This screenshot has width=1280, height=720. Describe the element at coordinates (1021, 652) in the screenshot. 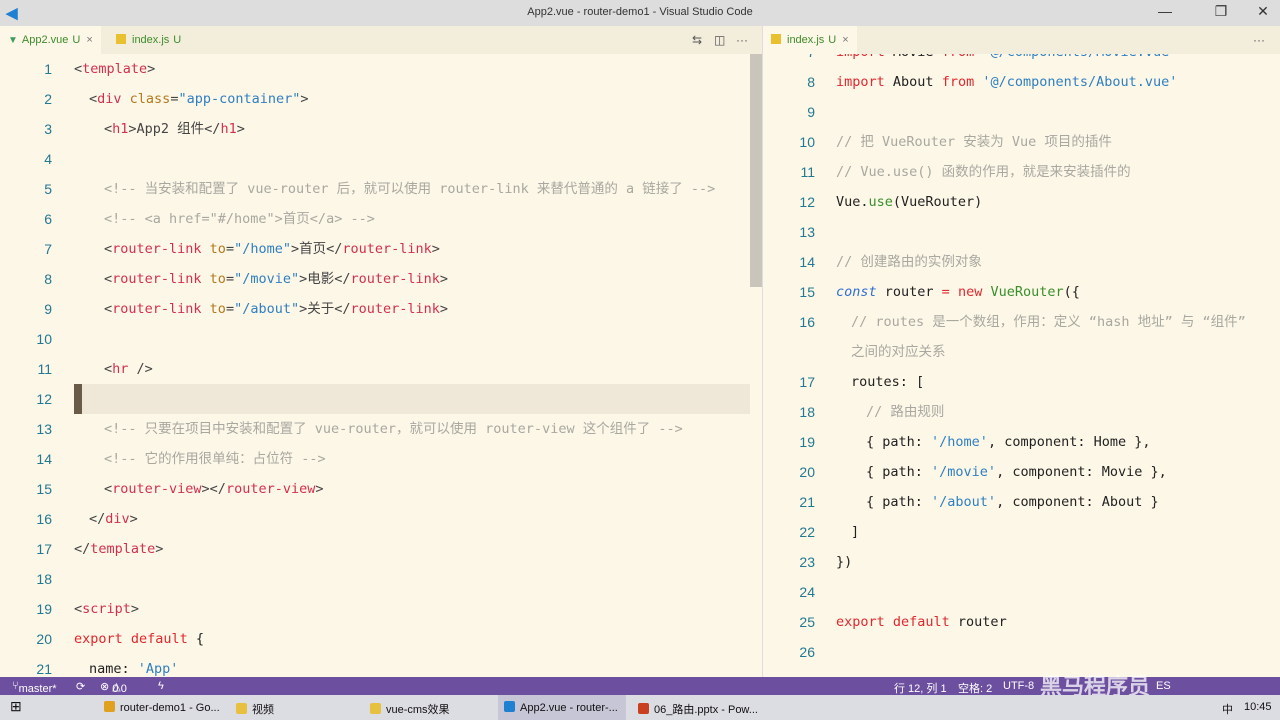

I see `code-line: 26` at that location.